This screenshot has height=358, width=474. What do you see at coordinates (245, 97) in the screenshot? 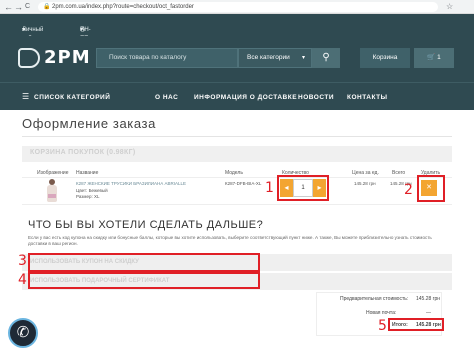
I see `nav-delivery: ИНФОРМАЦИЯ О ДОСТАВКЕ` at bounding box center [245, 97].